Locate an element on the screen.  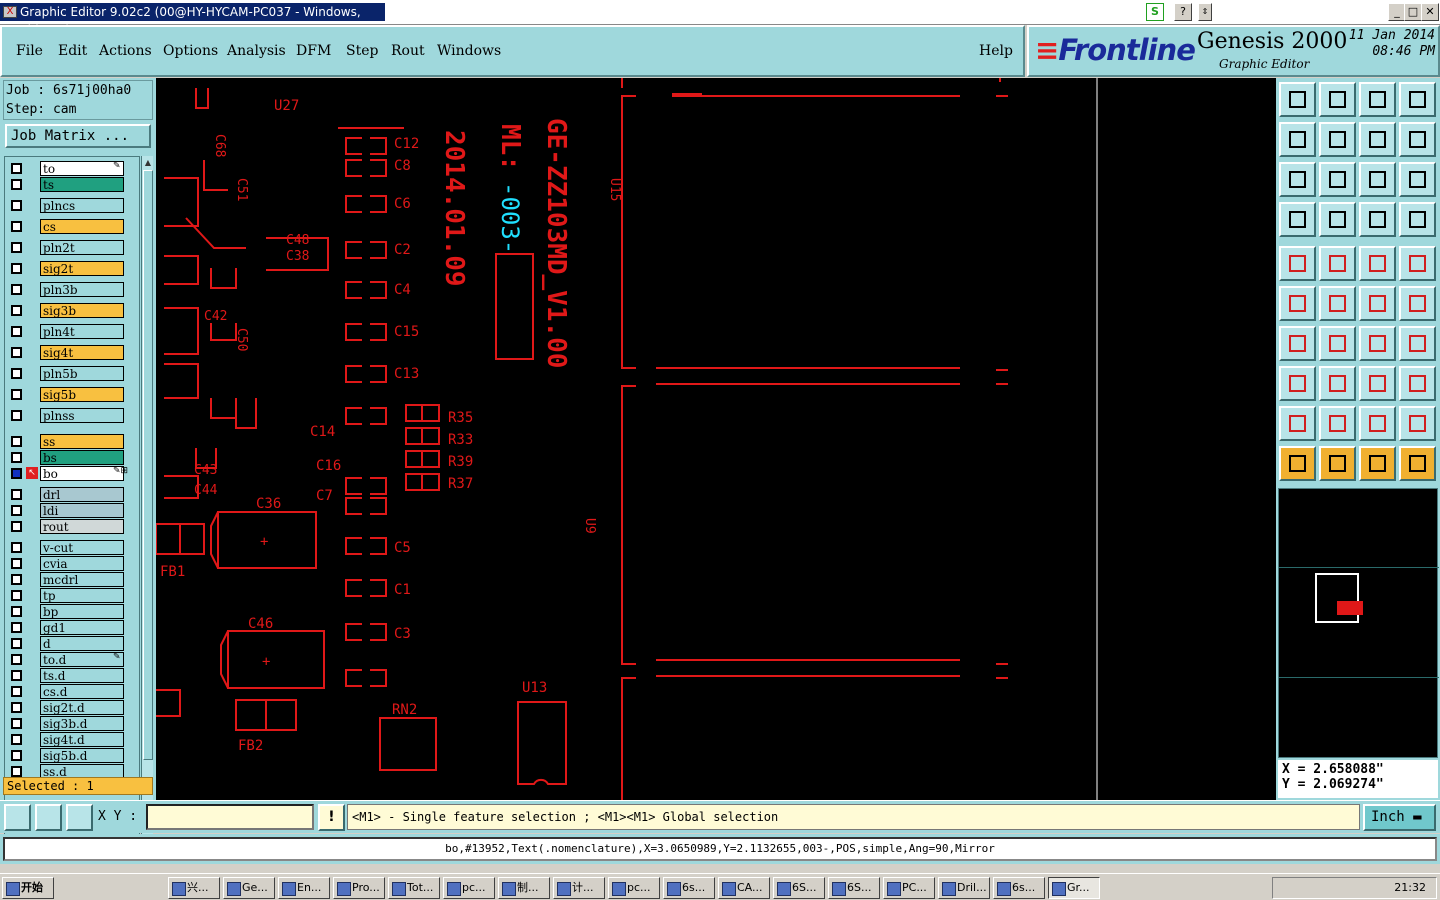
layer-row-sig4t-d: sig4t.d is located at coordinates (72, 739).